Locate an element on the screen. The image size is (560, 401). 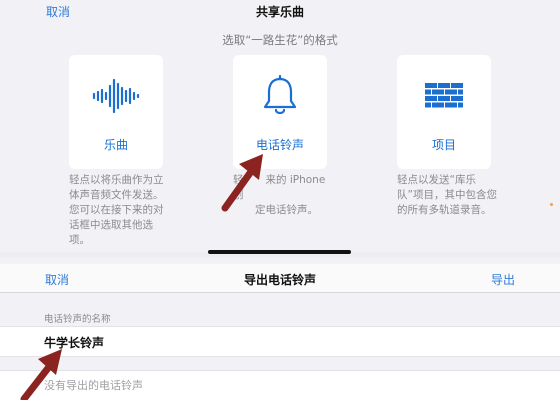
sheet-grabber is located at coordinates (279, 252).